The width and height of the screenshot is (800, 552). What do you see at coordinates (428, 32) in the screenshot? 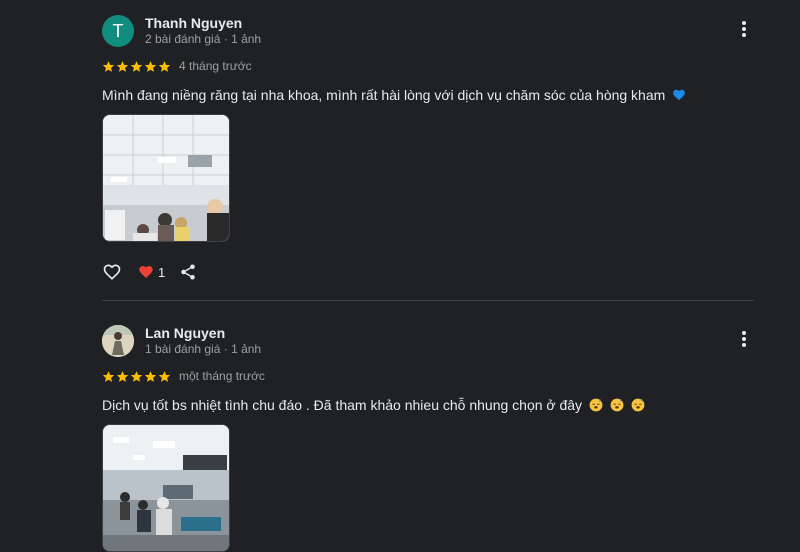
I see `review-header: T Thanh Nguyen 2 bài đánh giá · 1 ảnh` at bounding box center [428, 32].